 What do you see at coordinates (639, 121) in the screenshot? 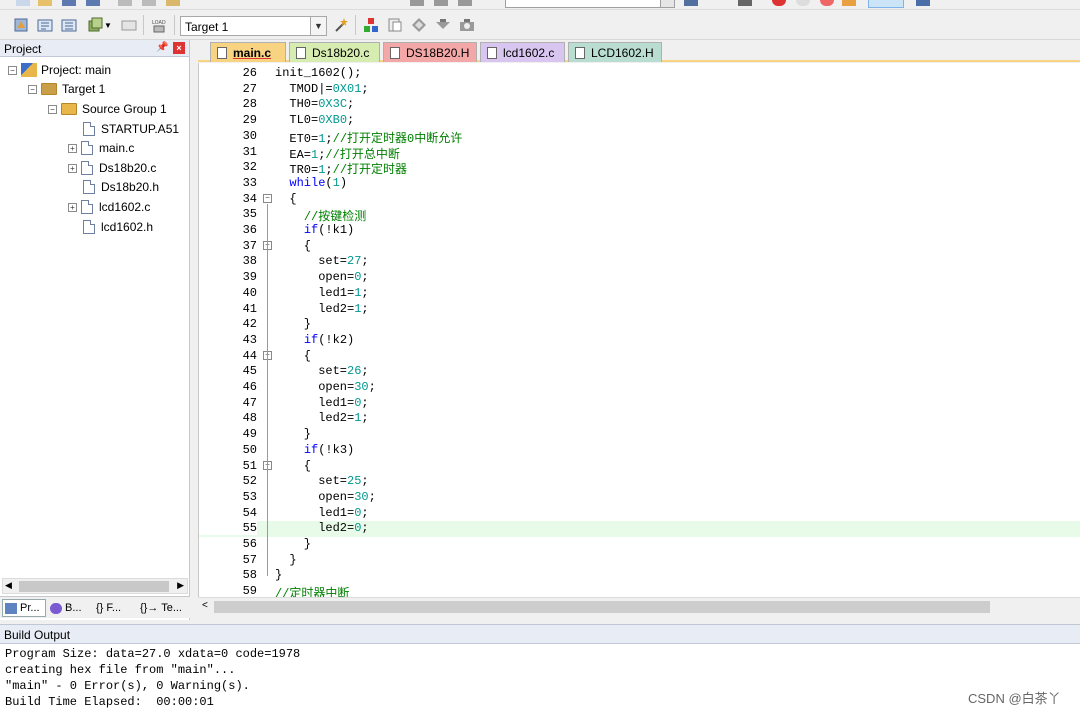
I see `code-line: 29 TL0=0XB0;` at bounding box center [639, 121].